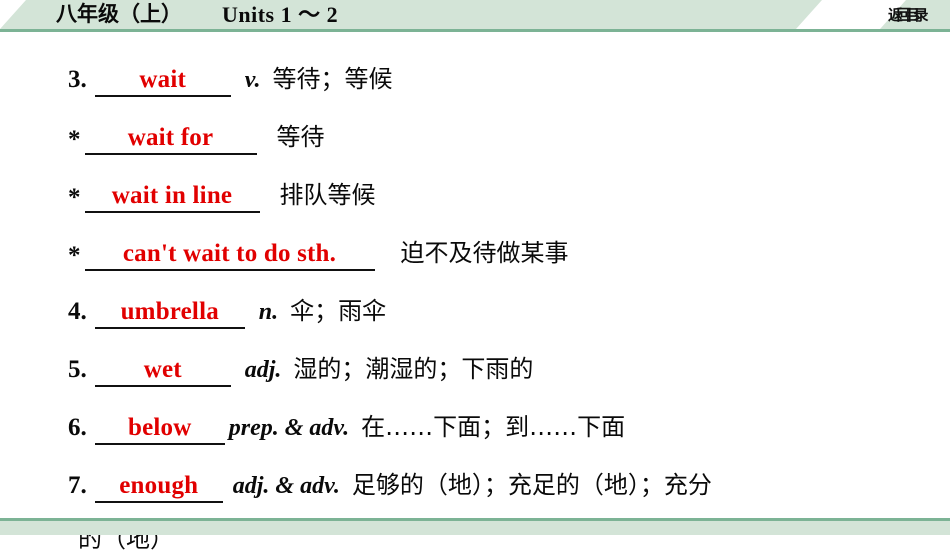 Image resolution: width=950 pixels, height=554 pixels. What do you see at coordinates (119, 14) in the screenshot?
I see `grade-label: 八年级（上）` at bounding box center [119, 14].